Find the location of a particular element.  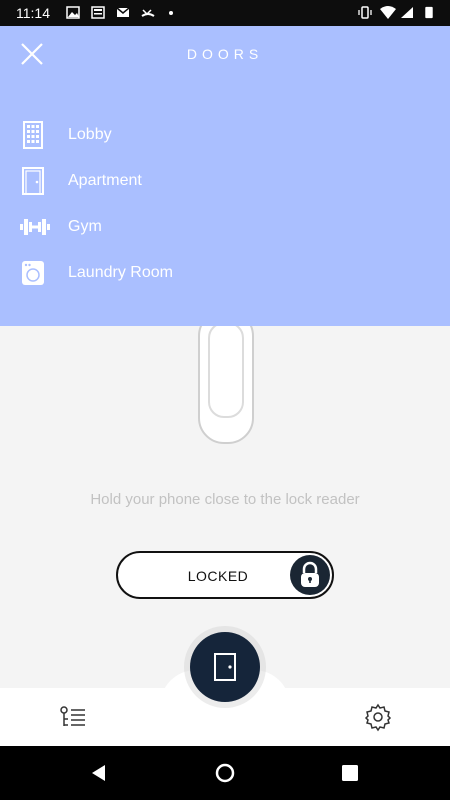

mail-notification-icon is located at coordinates (123, 12).